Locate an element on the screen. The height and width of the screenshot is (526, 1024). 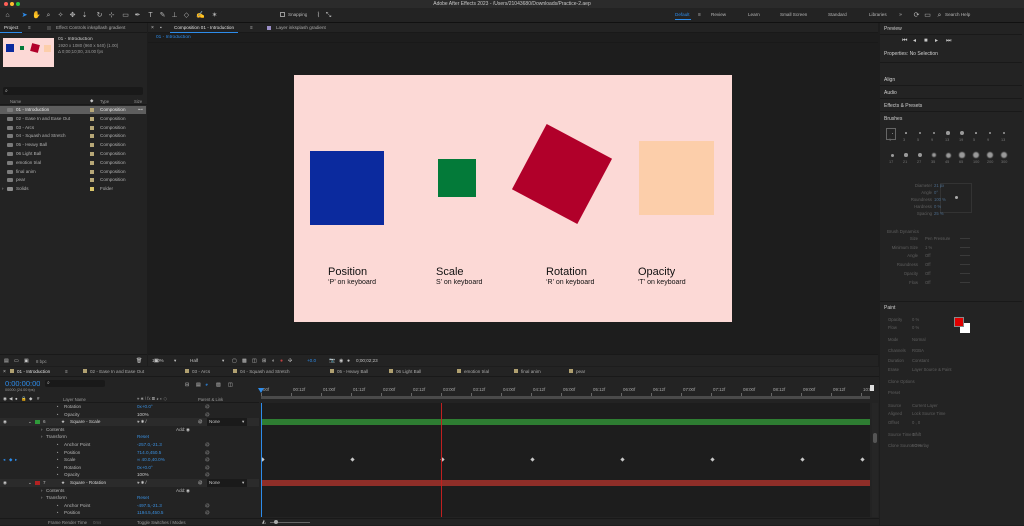
minimize-window-icon is located at coordinates (12, 4).